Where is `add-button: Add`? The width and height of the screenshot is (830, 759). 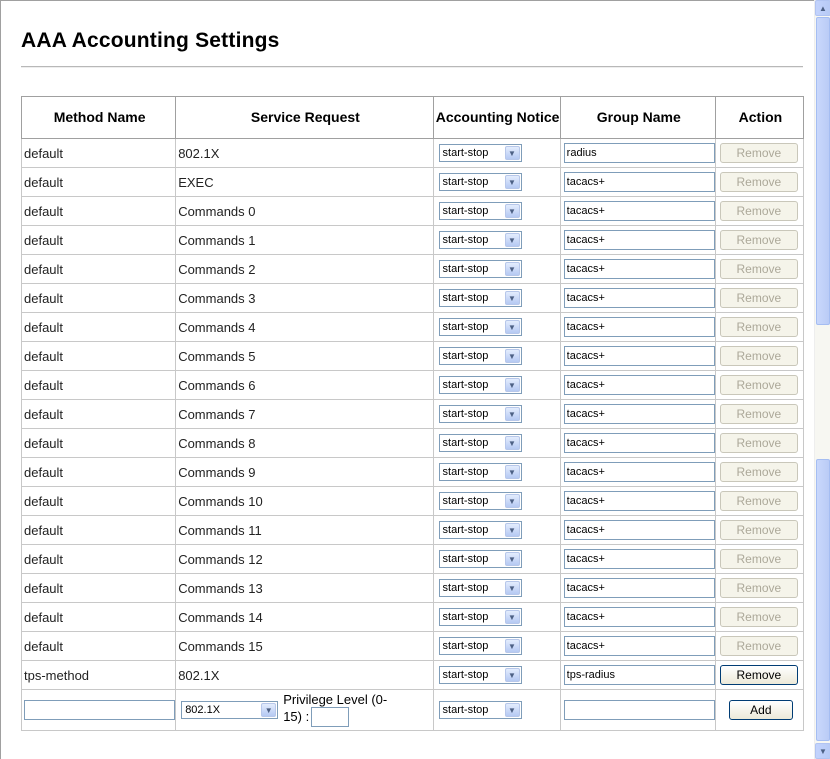 add-button: Add is located at coordinates (760, 710).